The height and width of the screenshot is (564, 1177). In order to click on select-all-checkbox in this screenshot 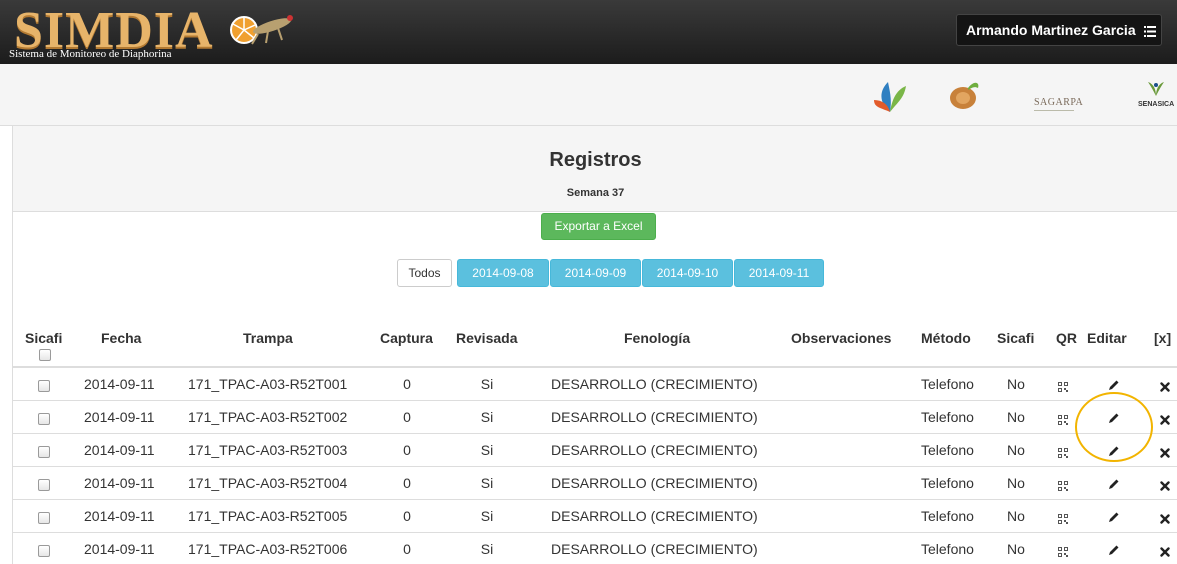, I will do `click(45, 355)`.